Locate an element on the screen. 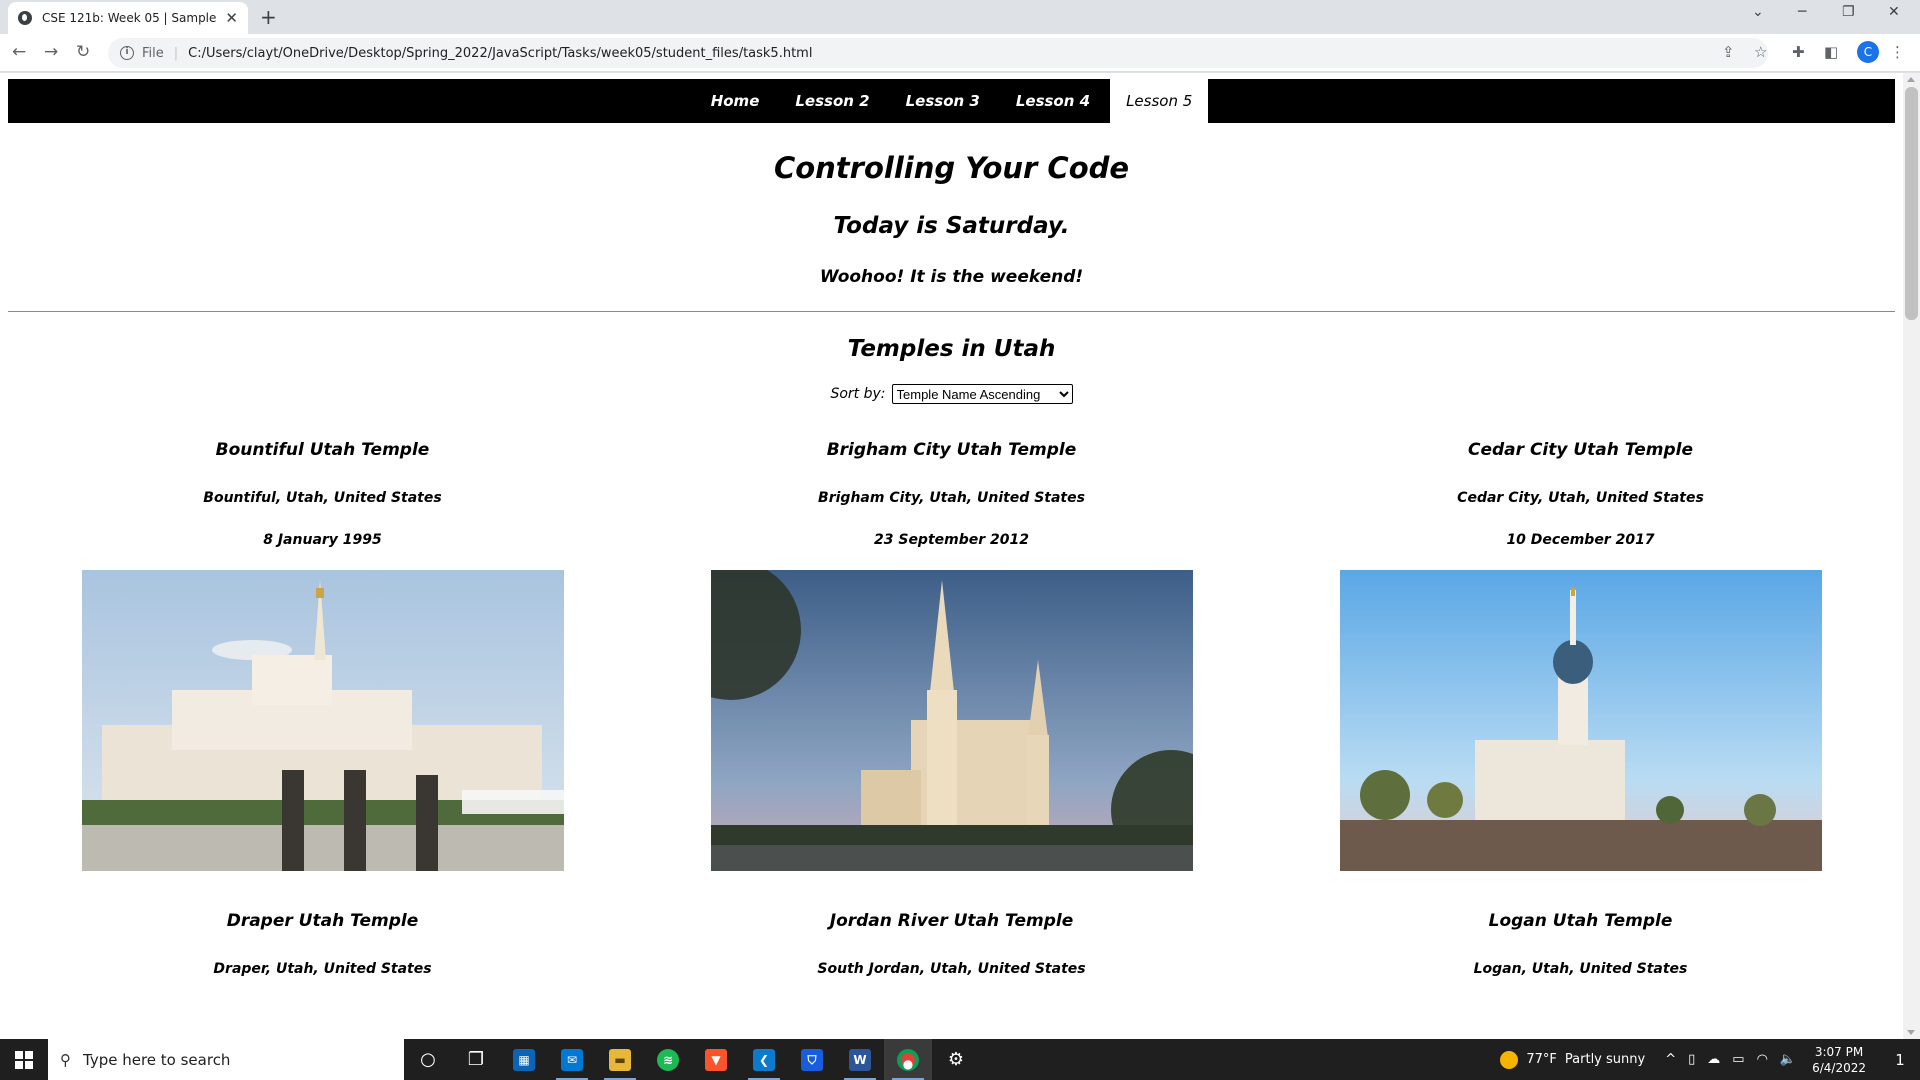 This screenshot has width=1920, height=1080. site-info-icon: i is located at coordinates (127, 53).